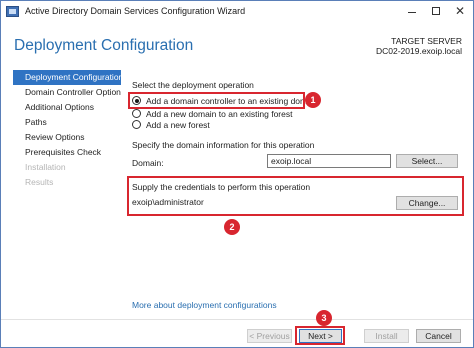  I want to click on sidebar-item-review-options: Review Options, so click(67, 137).